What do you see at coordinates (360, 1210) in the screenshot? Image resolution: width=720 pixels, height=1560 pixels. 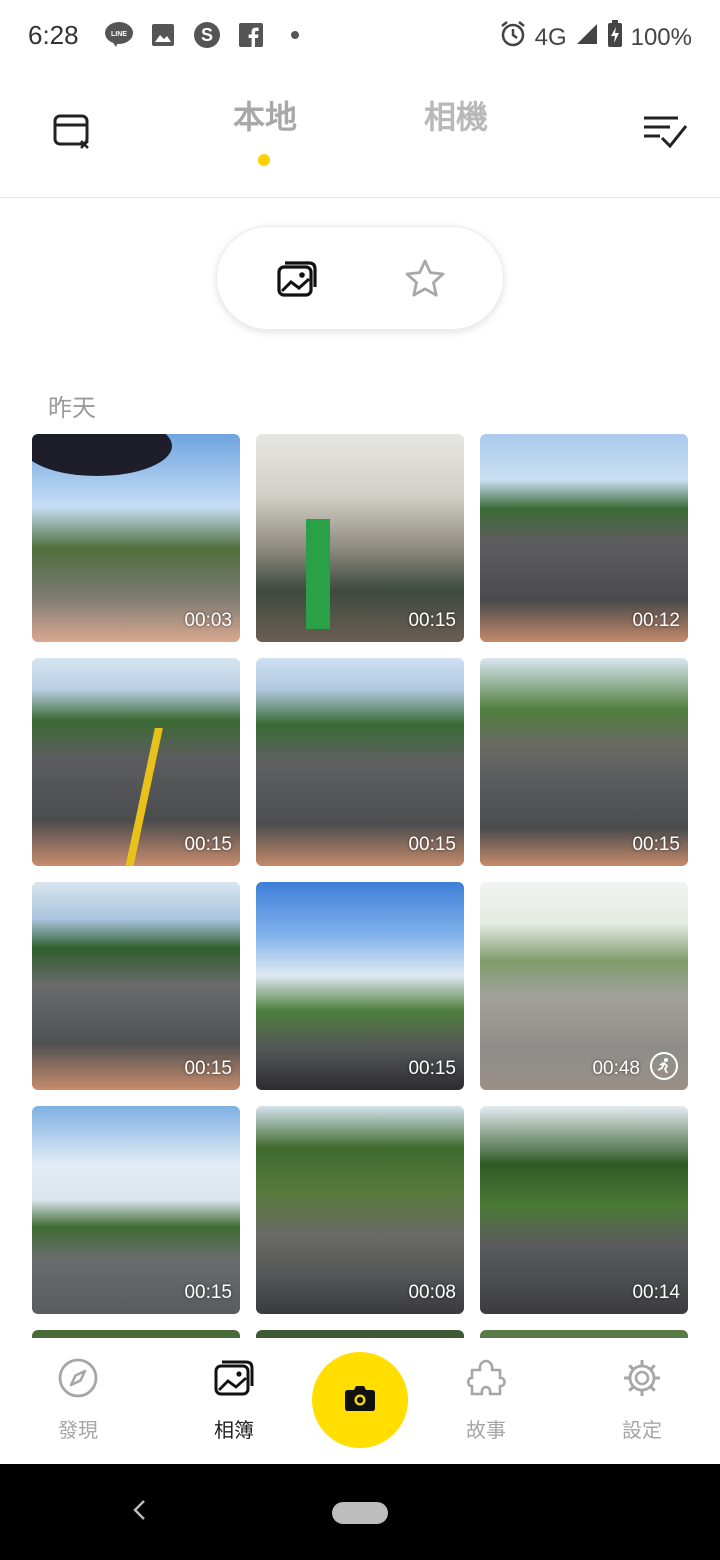 I see `media-thumbnail: 00:08` at bounding box center [360, 1210].